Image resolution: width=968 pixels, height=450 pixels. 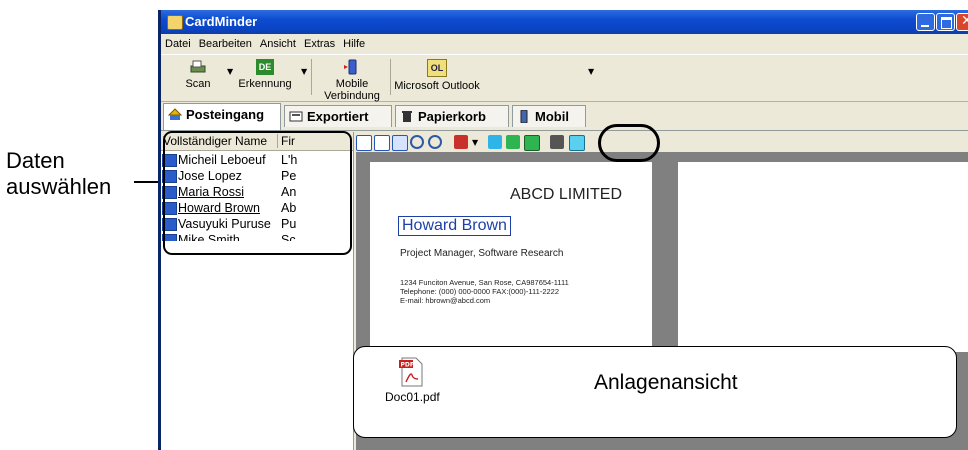 I want to click on app-icon, so click(x=175, y=22).